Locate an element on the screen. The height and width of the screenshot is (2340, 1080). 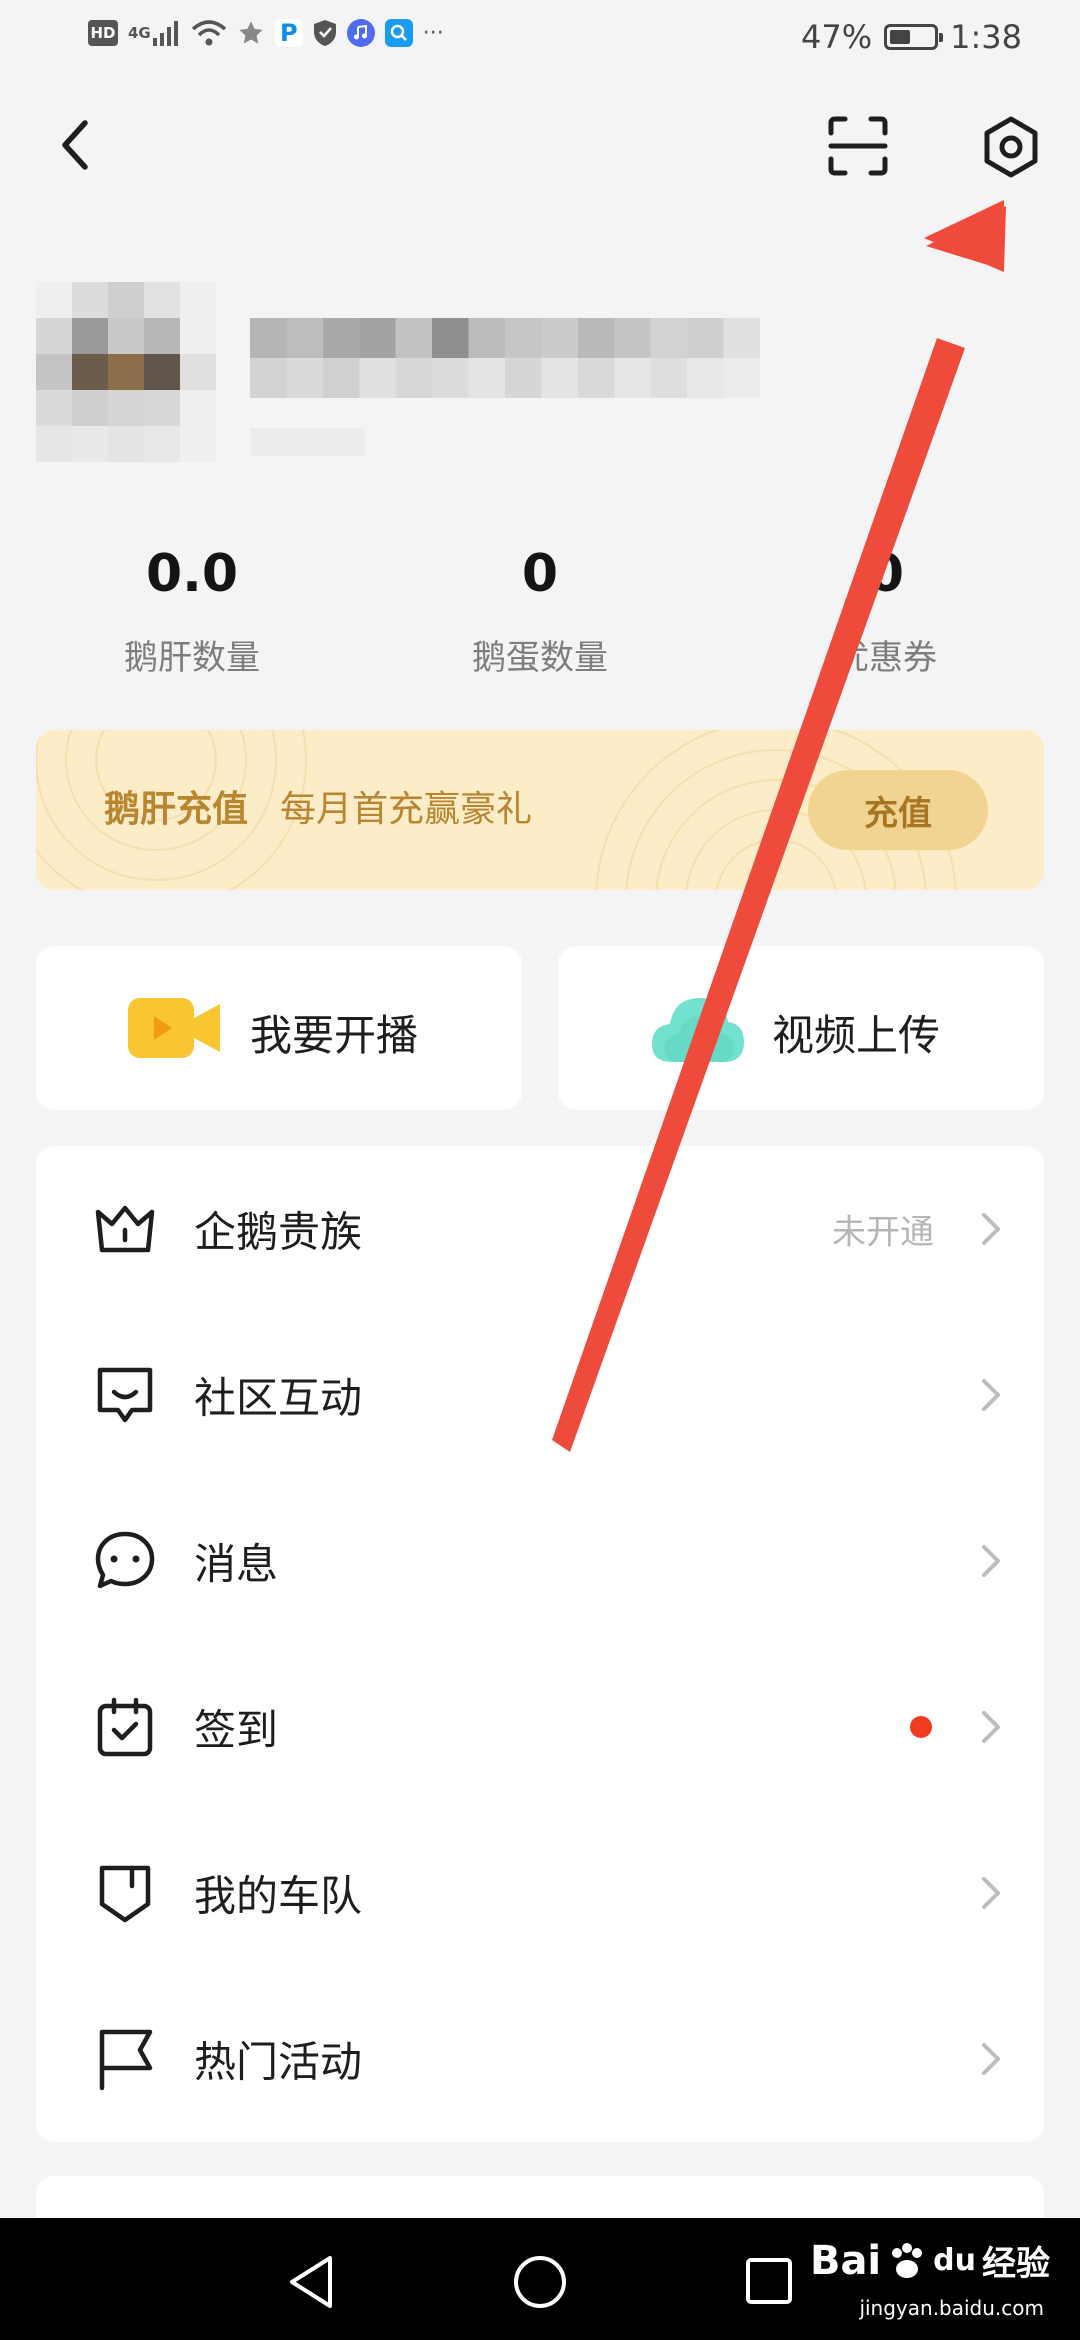
baidu-jingyan-watermark: Bai du 经验 is located at coordinates (929, 2261).